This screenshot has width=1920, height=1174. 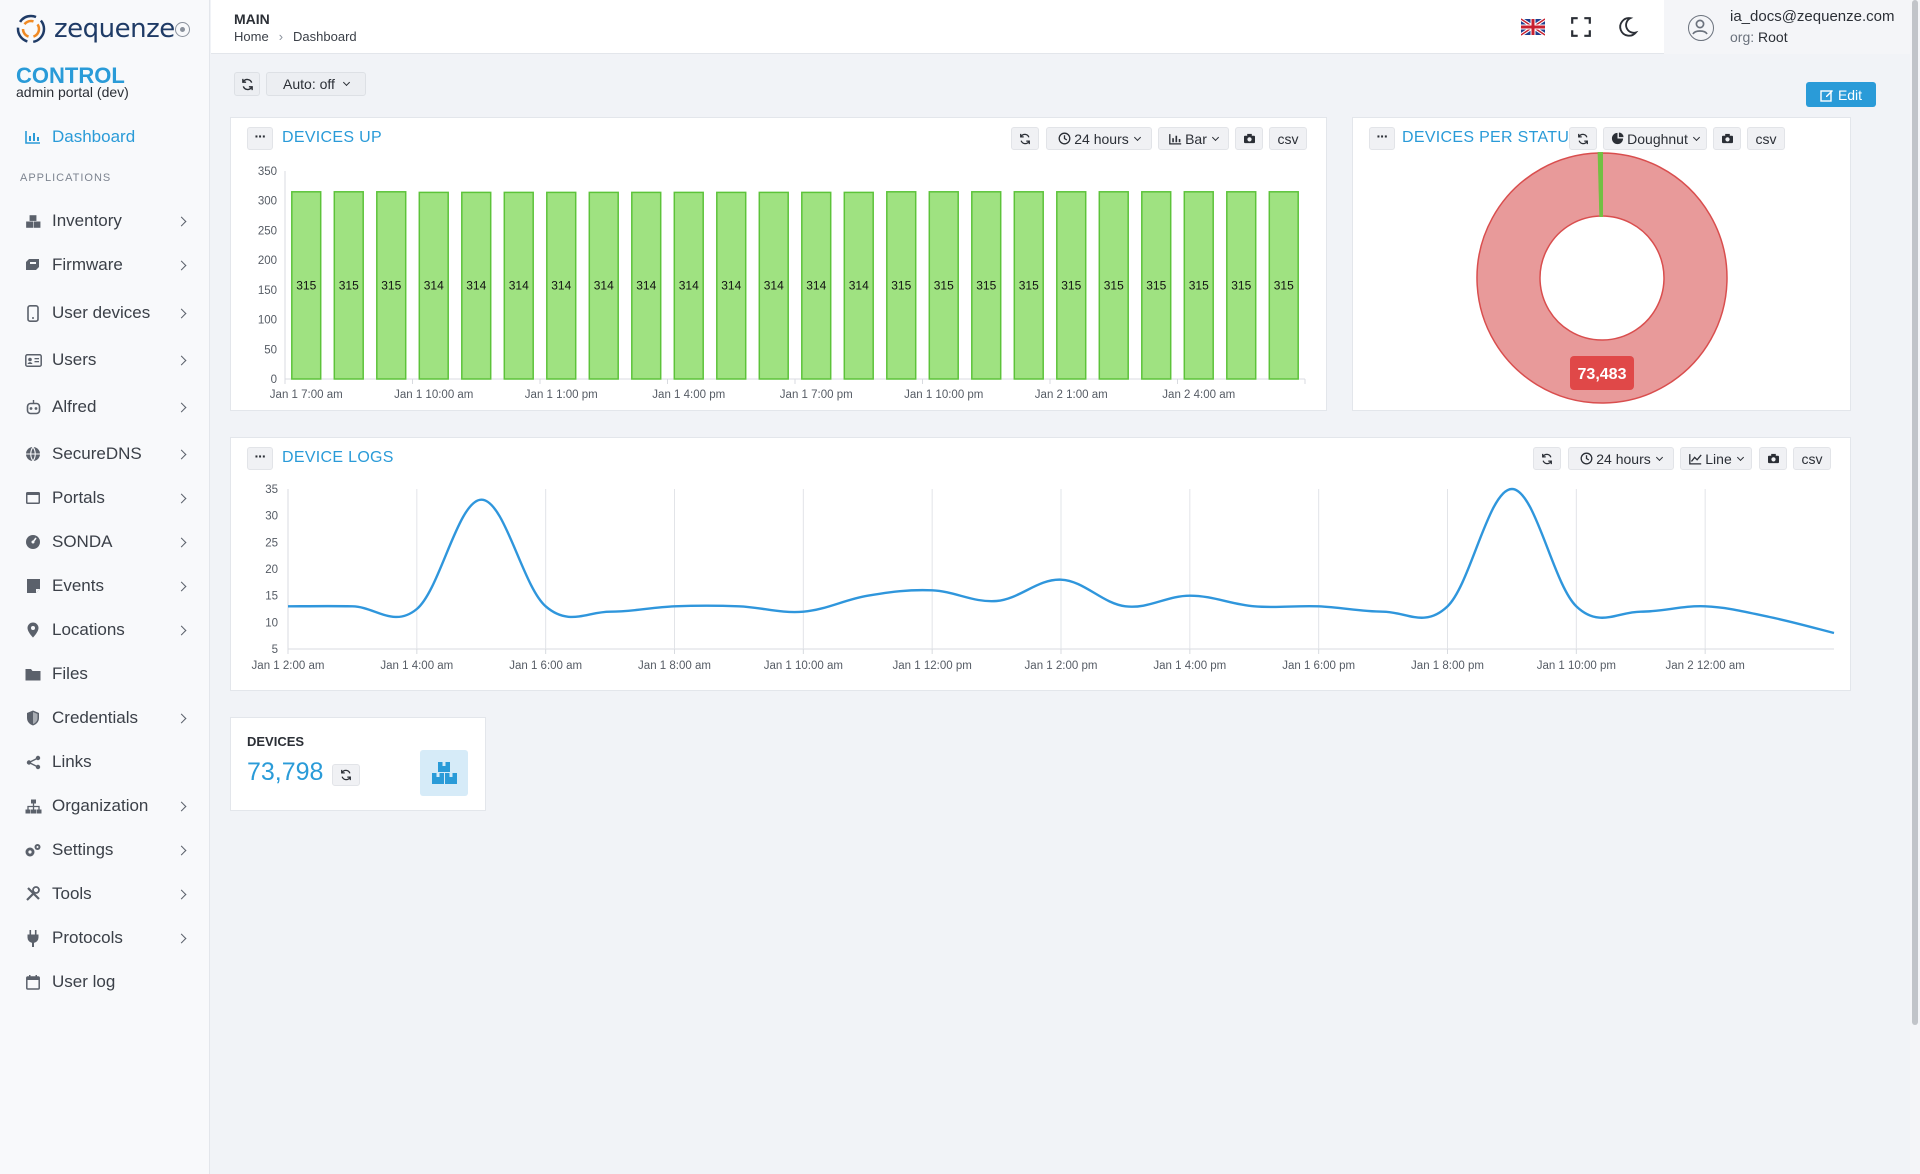 What do you see at coordinates (1581, 27) in the screenshot?
I see `fullscreen-icon` at bounding box center [1581, 27].